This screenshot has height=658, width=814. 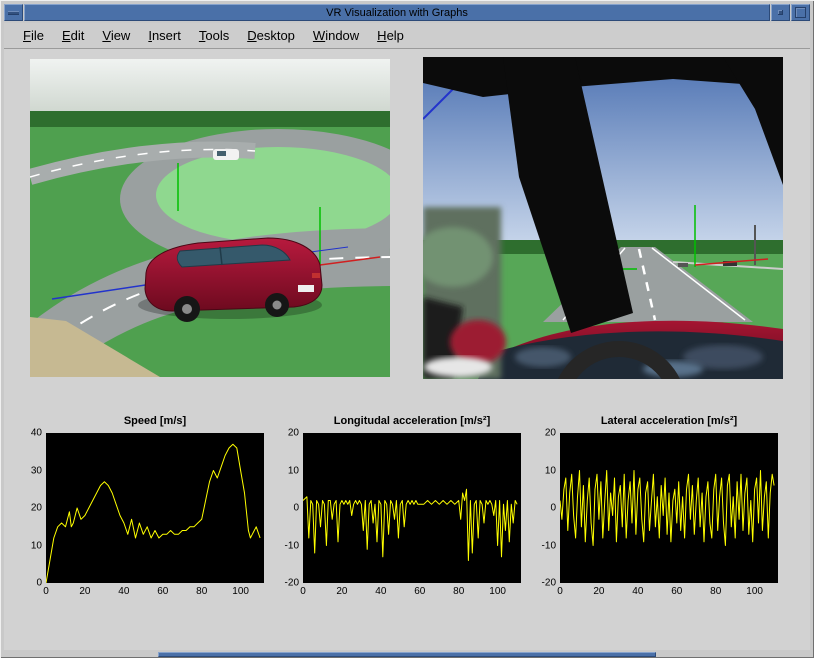 I want to click on window-menu-button, so click(x=13, y=12).